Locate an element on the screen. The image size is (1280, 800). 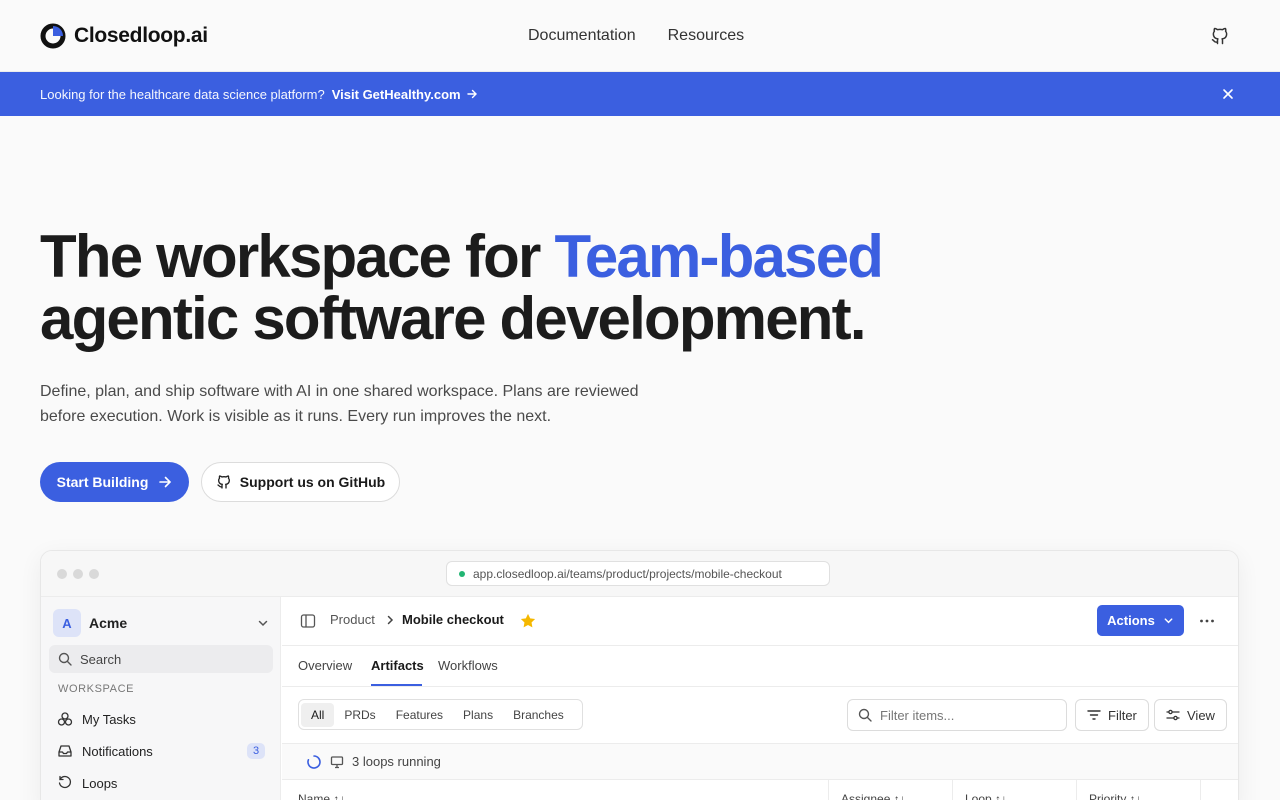
hero-title-line2: agentic software development. is located at coordinates (453, 318).